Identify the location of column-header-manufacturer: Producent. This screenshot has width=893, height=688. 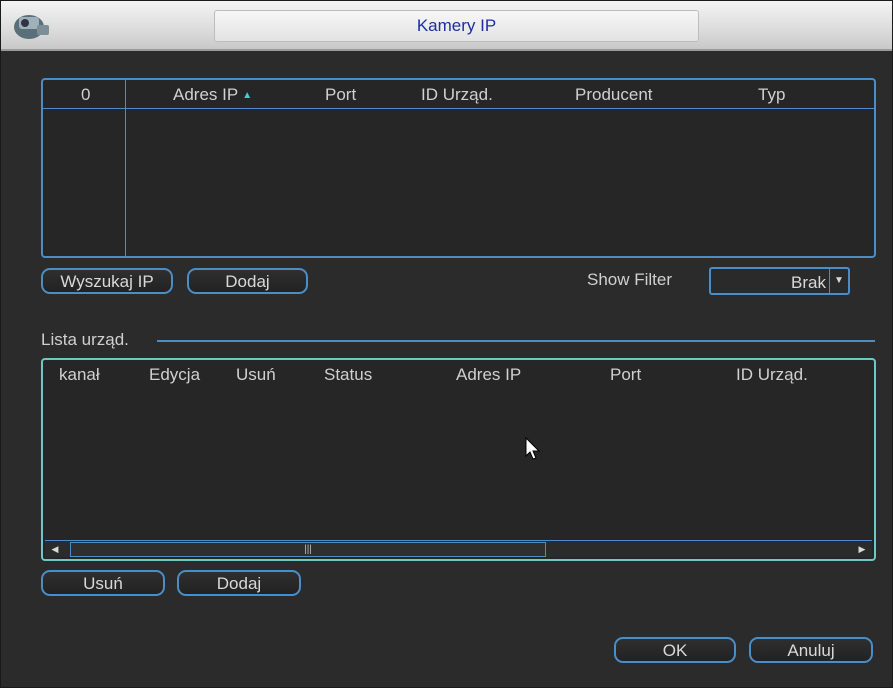
(614, 95).